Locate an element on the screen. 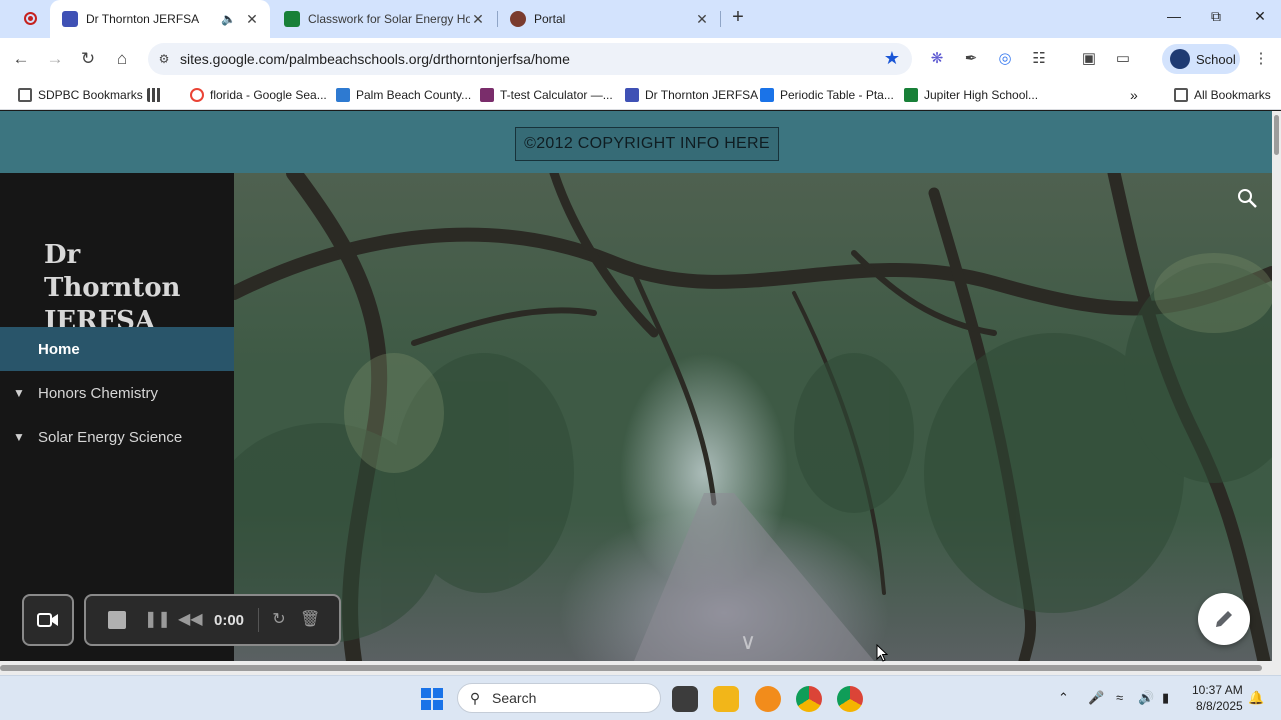 The width and height of the screenshot is (1281, 720). menu-kebab-icon: ⋮ is located at coordinates (1261, 59).